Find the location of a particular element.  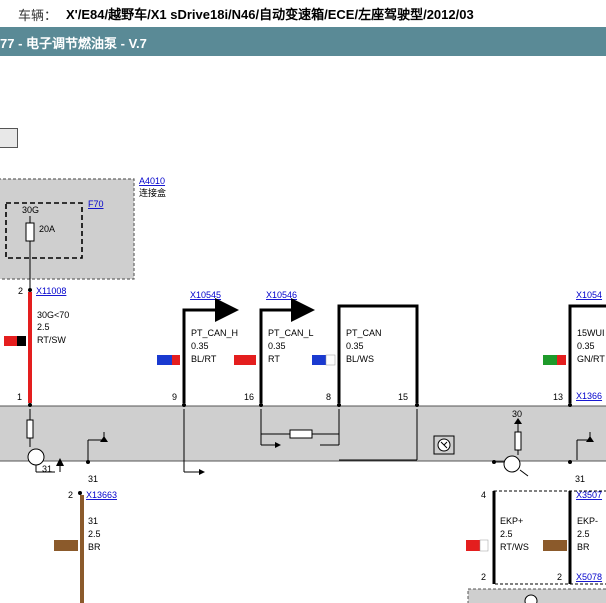

can-size: 0.35 is located at coordinates (355, 346).